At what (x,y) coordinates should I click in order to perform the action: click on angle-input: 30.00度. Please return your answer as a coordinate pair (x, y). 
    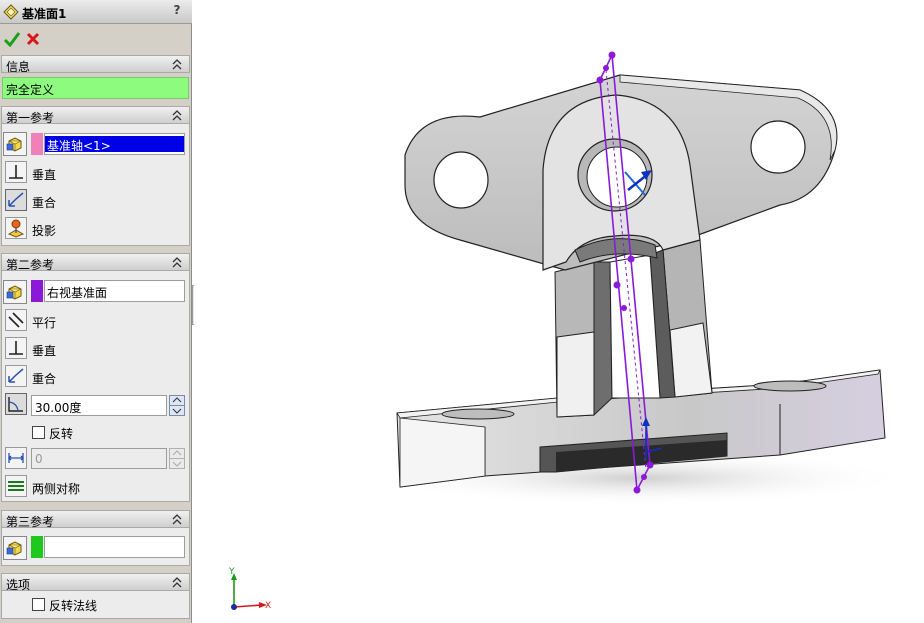
    Looking at the image, I should click on (99, 405).